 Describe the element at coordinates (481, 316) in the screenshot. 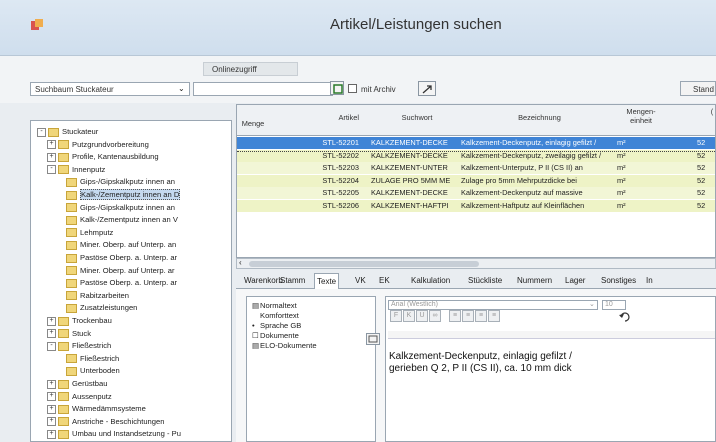

I see `align-right-button: ≡` at that location.